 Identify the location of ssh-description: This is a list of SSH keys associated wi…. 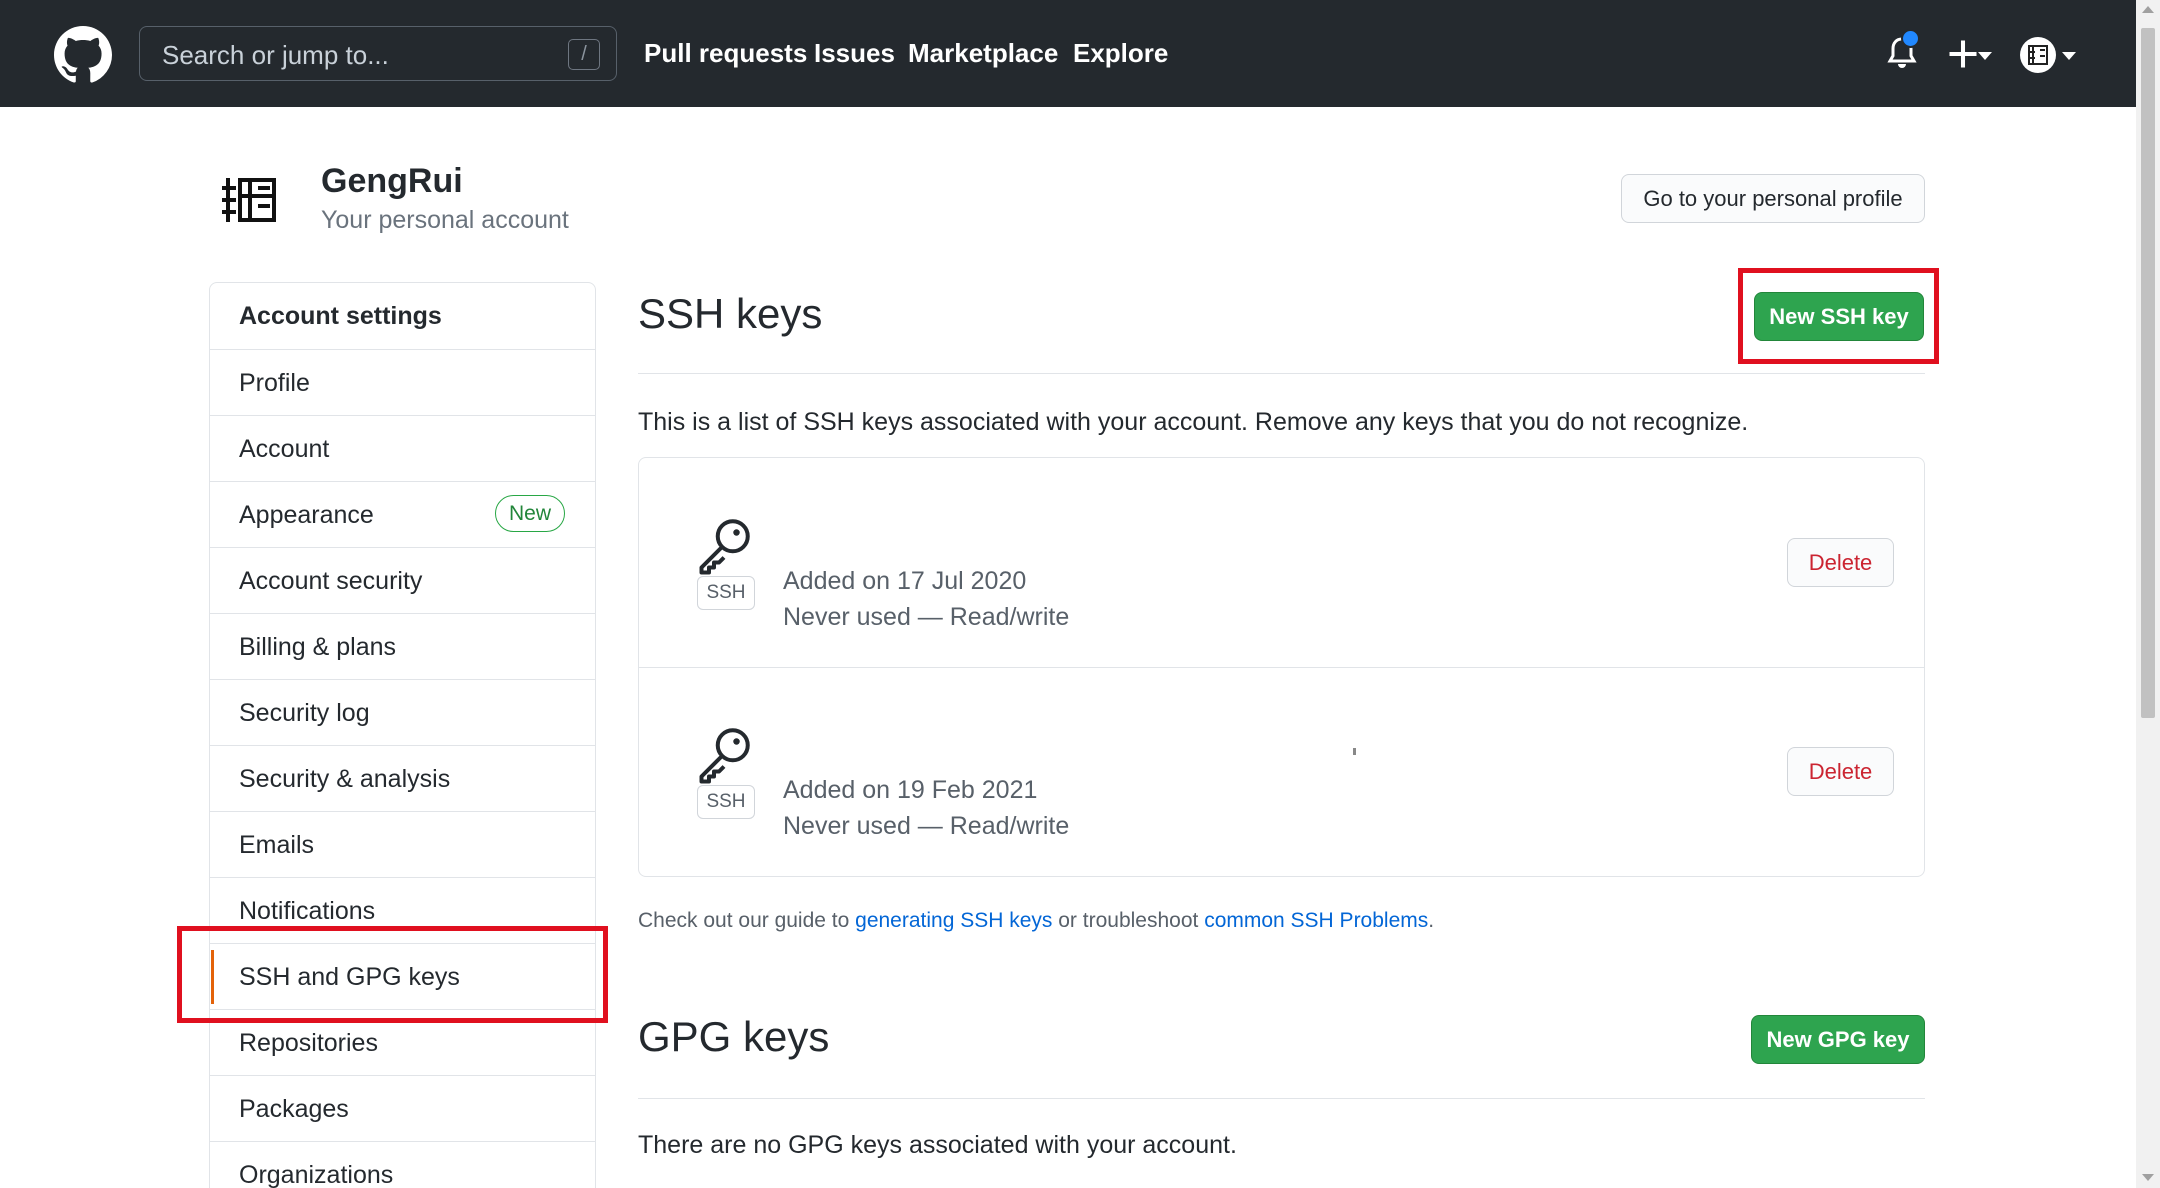
(1193, 422).